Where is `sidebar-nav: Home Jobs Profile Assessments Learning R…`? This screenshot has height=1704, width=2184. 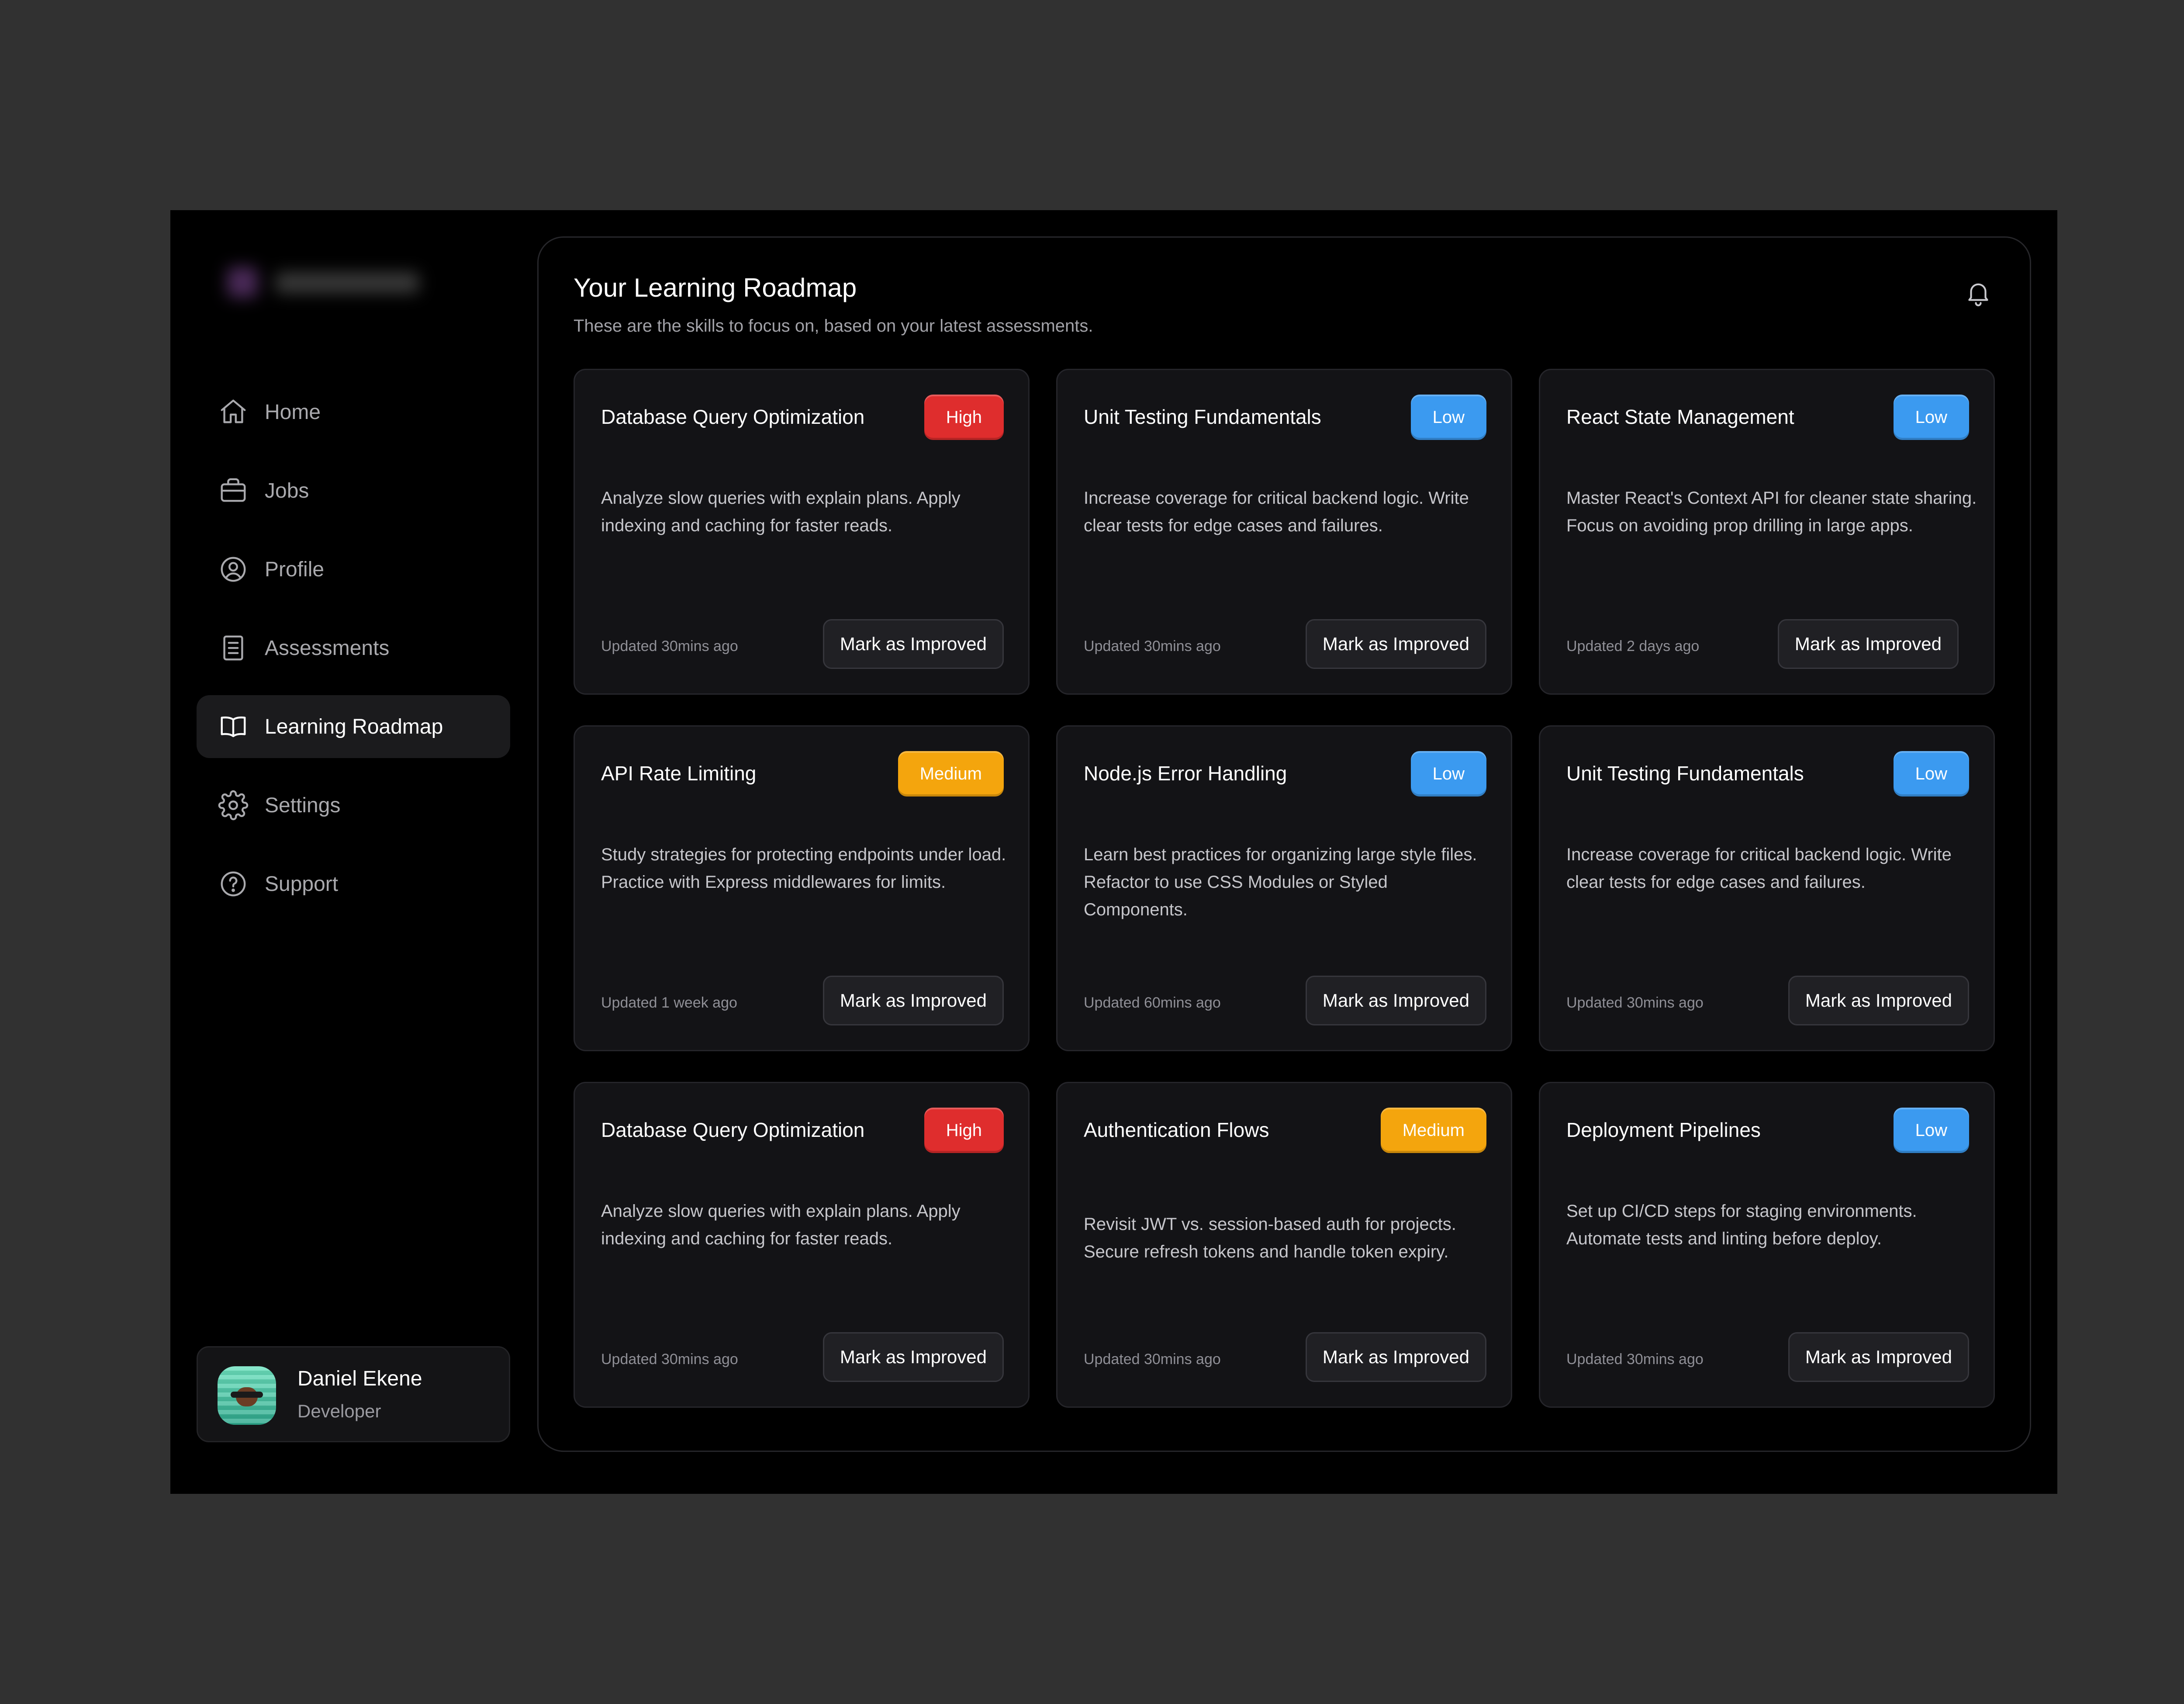 sidebar-nav: Home Jobs Profile Assessments Learning R… is located at coordinates (353, 656).